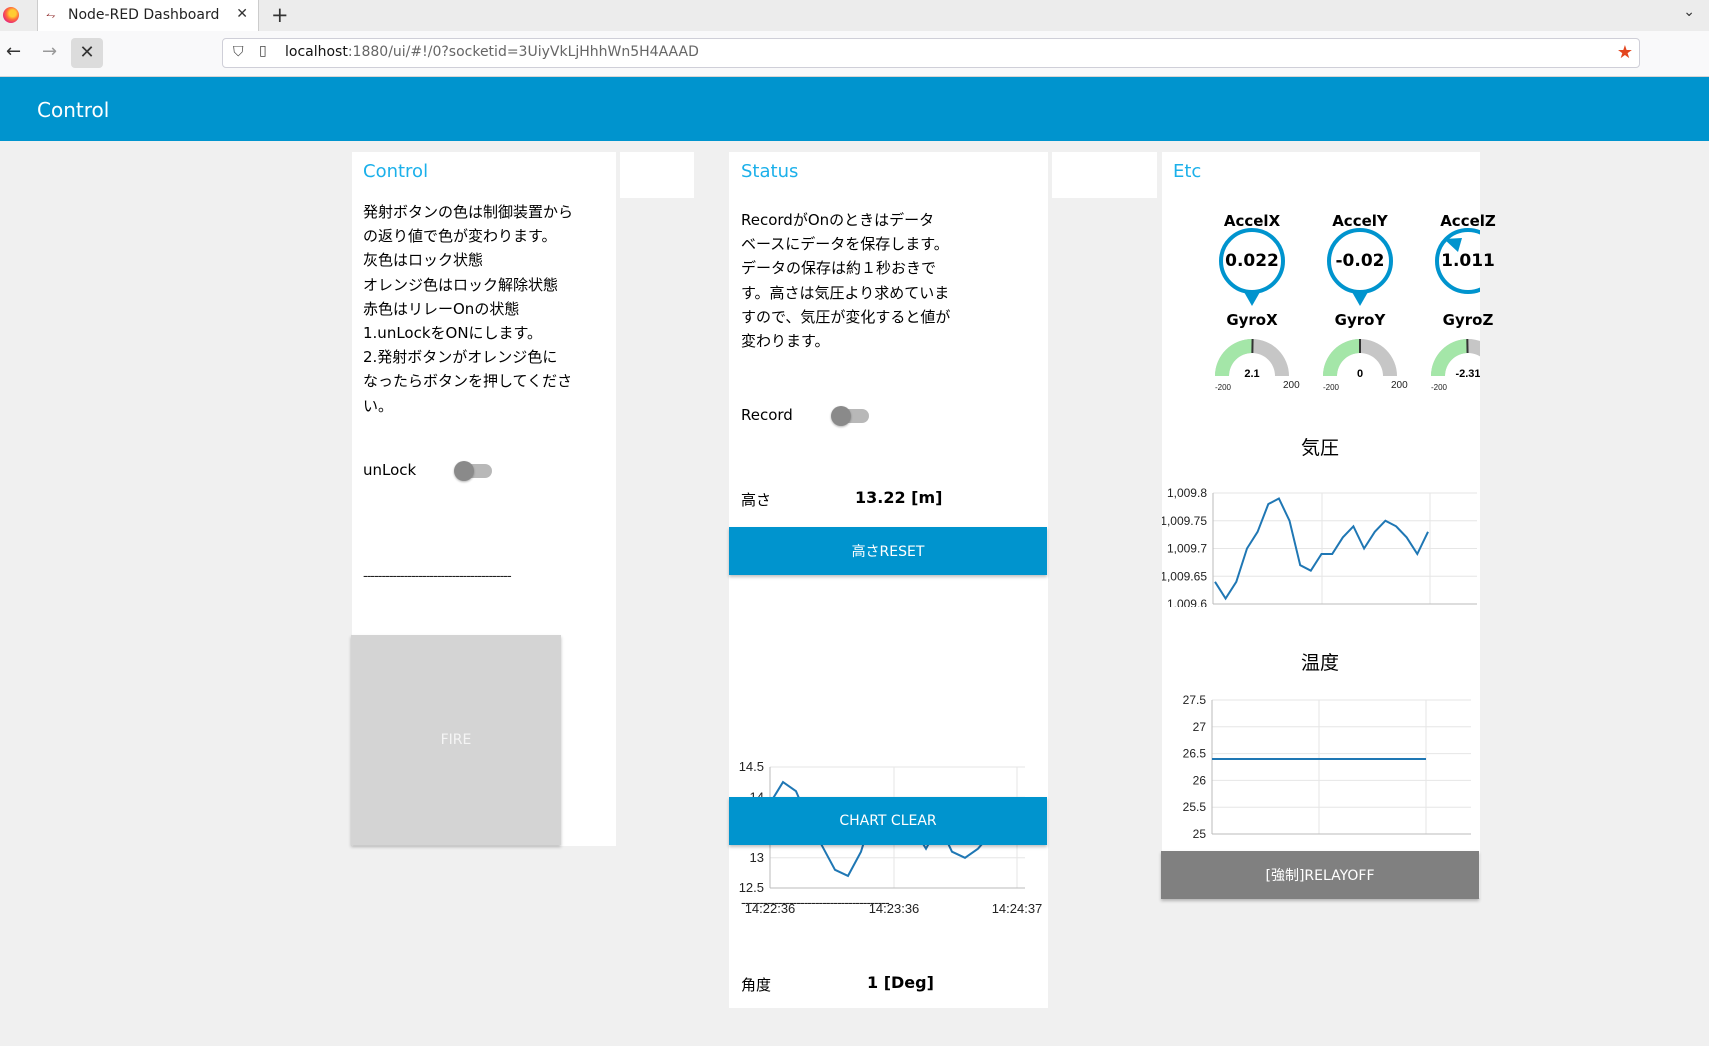 The width and height of the screenshot is (1709, 1046). What do you see at coordinates (1200, 727) in the screenshot?
I see `chart-y-tick: 27` at bounding box center [1200, 727].